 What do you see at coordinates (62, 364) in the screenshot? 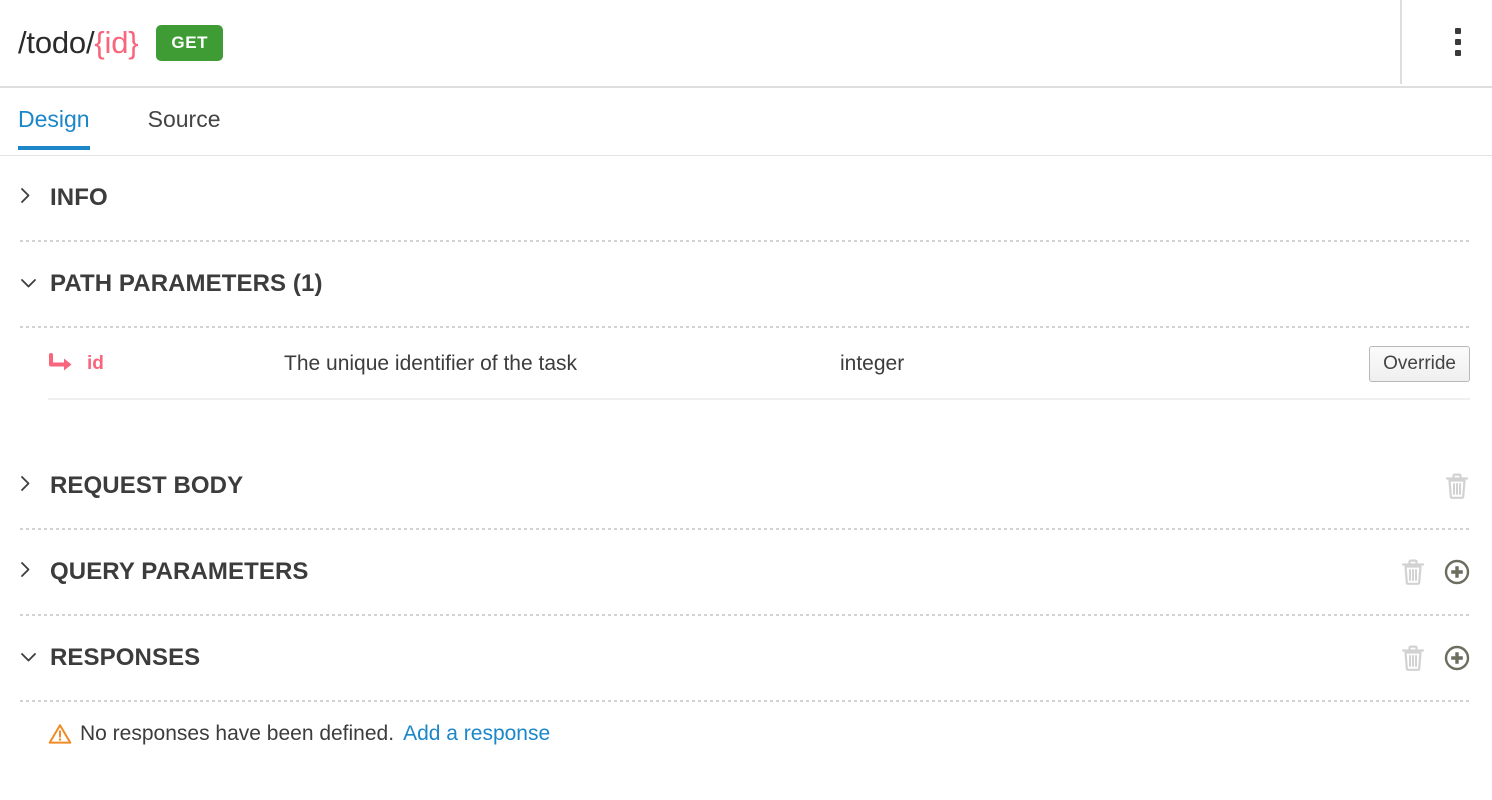
I see `corner-down-right-arrow-icon` at bounding box center [62, 364].